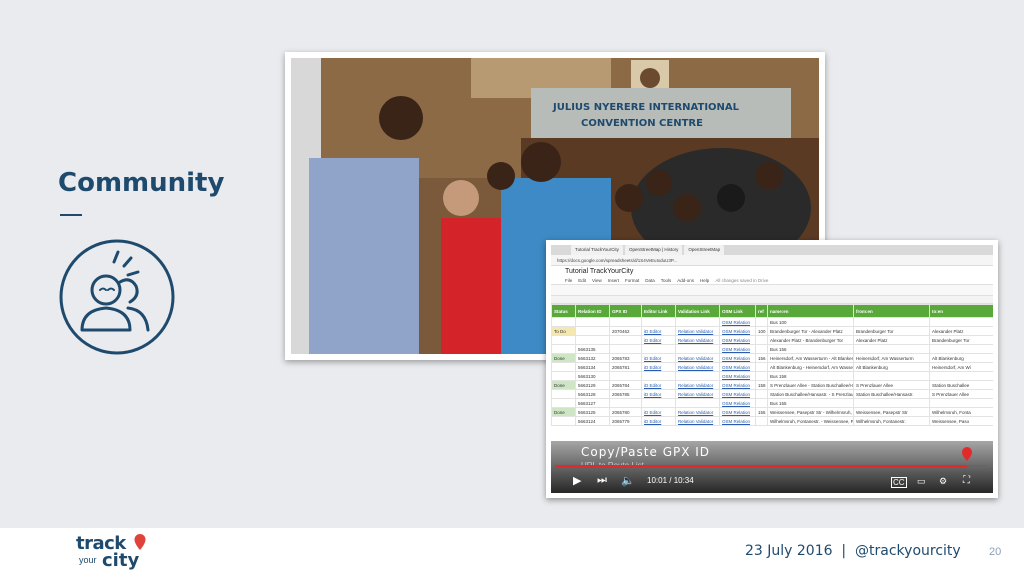 This screenshot has width=1024, height=576. I want to click on next-icon: ⏭, so click(602, 480).